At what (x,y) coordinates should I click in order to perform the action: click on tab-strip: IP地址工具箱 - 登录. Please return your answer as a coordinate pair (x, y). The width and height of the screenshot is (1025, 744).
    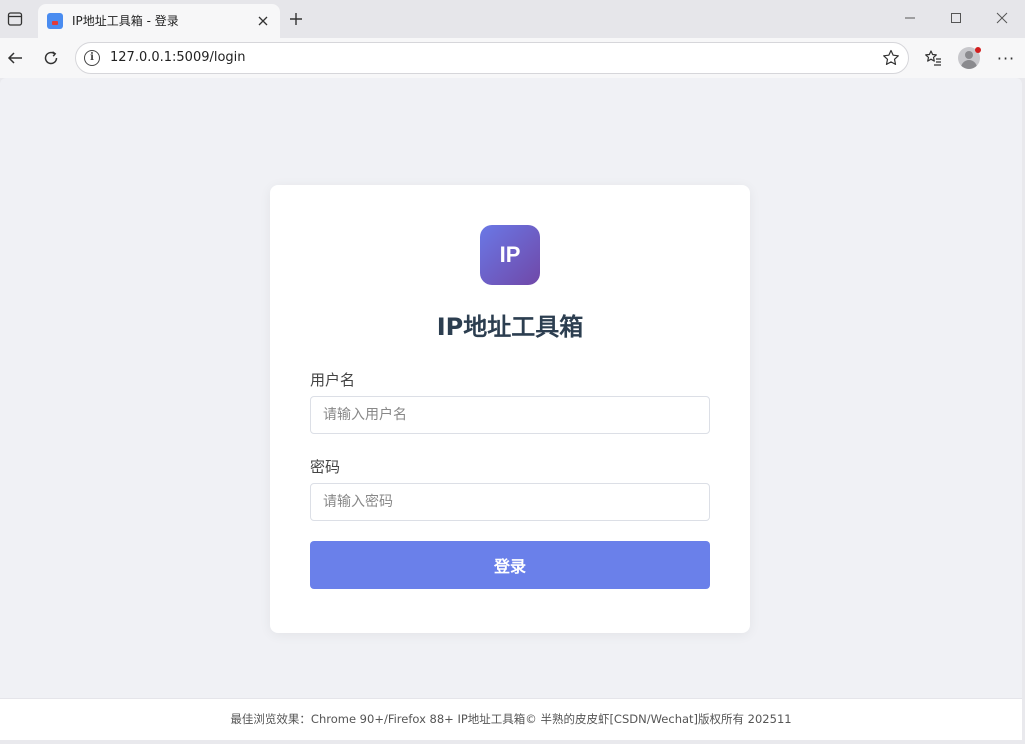
    Looking at the image, I should click on (512, 19).